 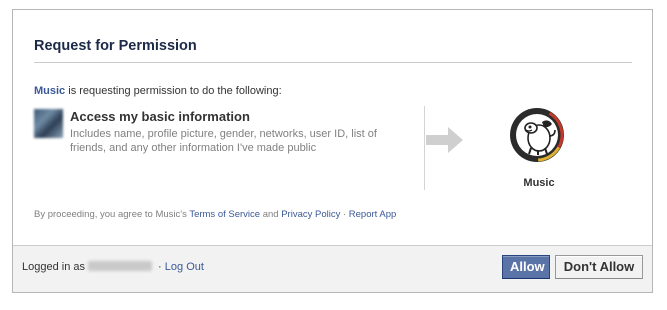 I want to click on logged-in-status: Logged in as · Log Out, so click(x=113, y=267).